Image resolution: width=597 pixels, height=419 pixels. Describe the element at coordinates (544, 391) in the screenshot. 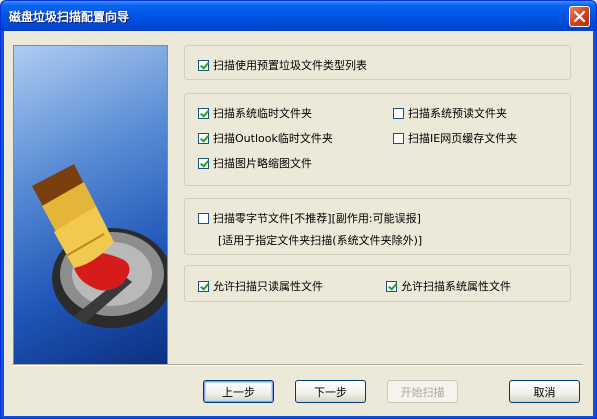

I see `cancel-button: 取消` at that location.